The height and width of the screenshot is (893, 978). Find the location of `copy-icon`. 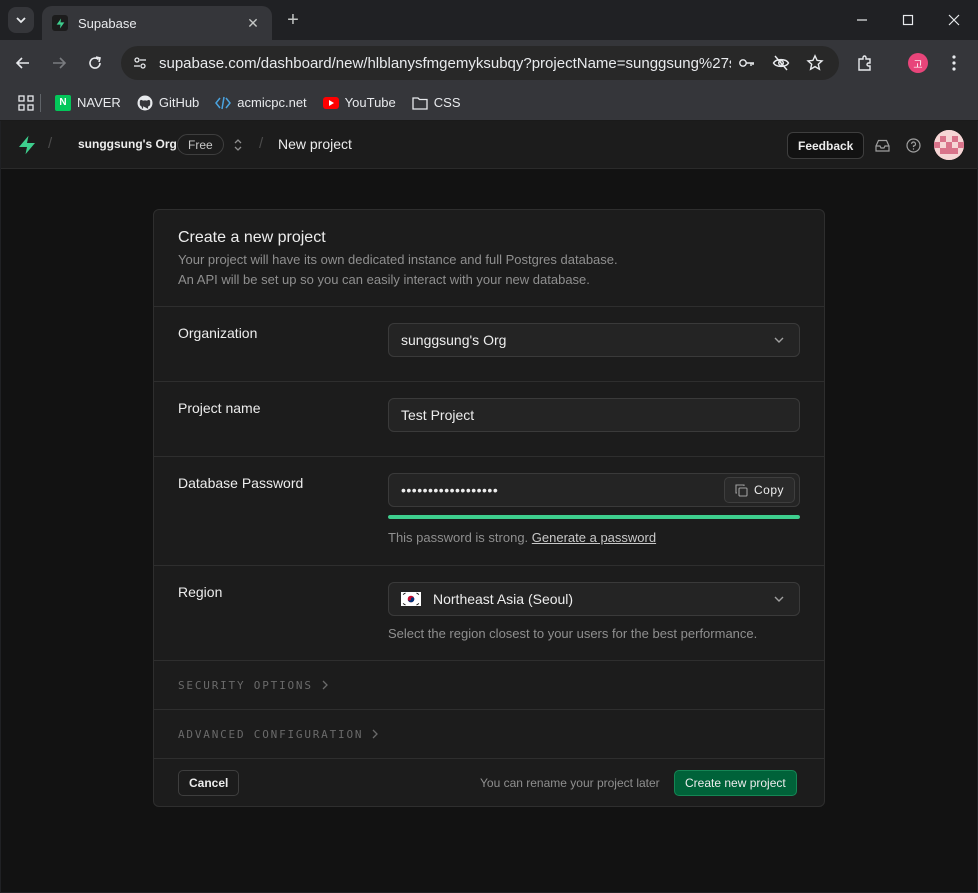

copy-icon is located at coordinates (741, 490).